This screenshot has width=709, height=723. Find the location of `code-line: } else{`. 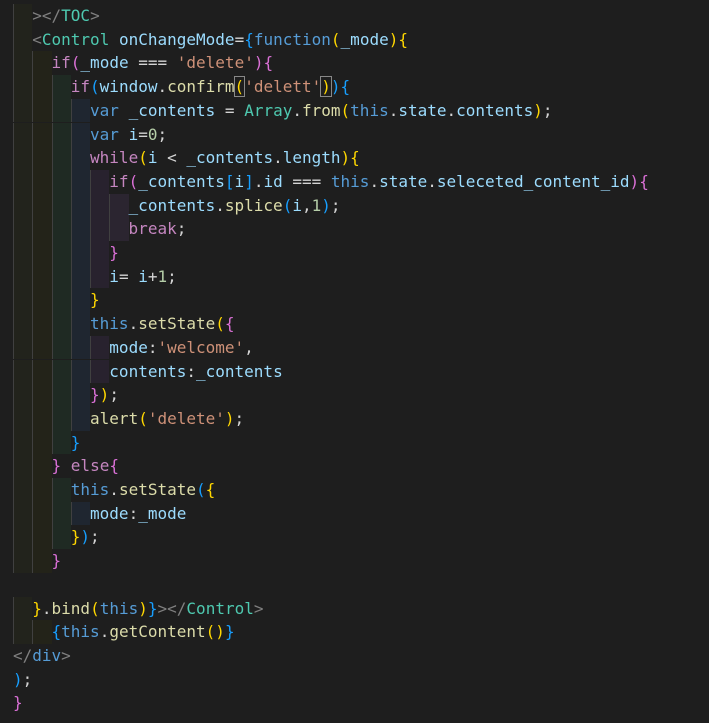

code-line: } else{ is located at coordinates (354, 466).